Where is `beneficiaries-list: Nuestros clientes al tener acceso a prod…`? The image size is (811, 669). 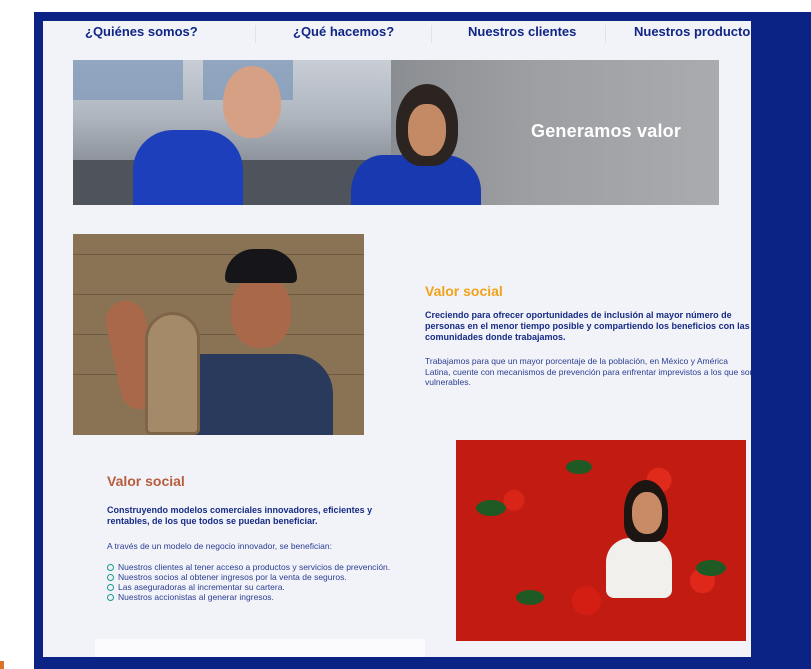
beneficiaries-list: Nuestros clientes al tener acceso a prod… is located at coordinates (248, 582).